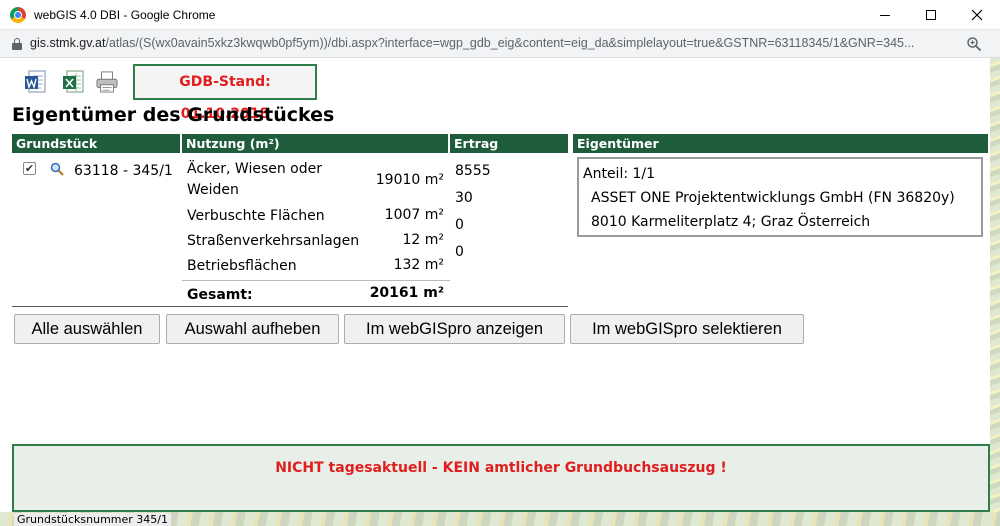 The height and width of the screenshot is (526, 1000). I want to click on select-in-webgispro-button: Im webGISpro selektieren, so click(687, 329).